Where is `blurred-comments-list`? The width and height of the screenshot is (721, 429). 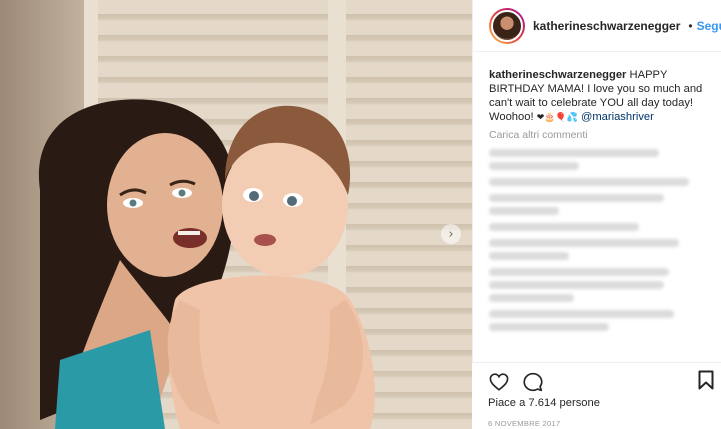
blurred-comments-list is located at coordinates (605, 240).